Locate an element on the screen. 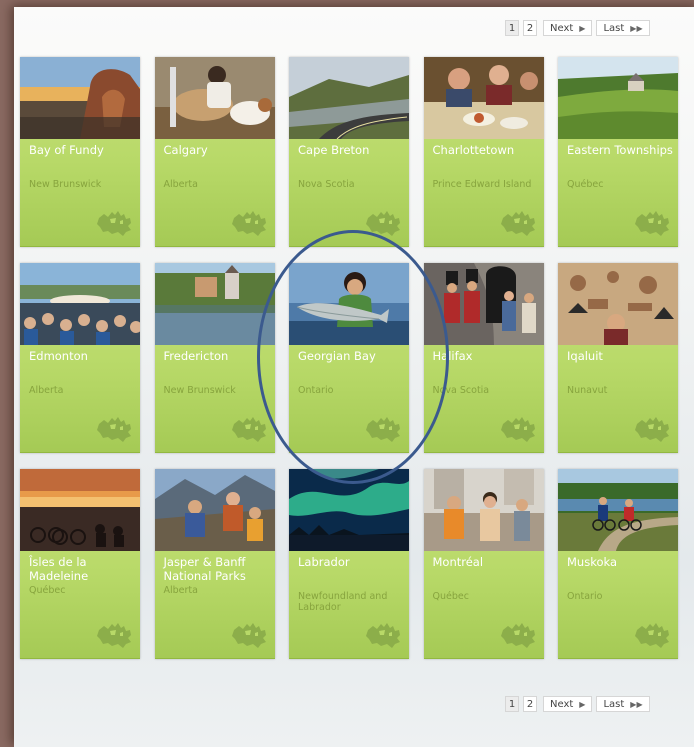 This screenshot has height=747, width=694. destination-province: Nunavut is located at coordinates (587, 390).